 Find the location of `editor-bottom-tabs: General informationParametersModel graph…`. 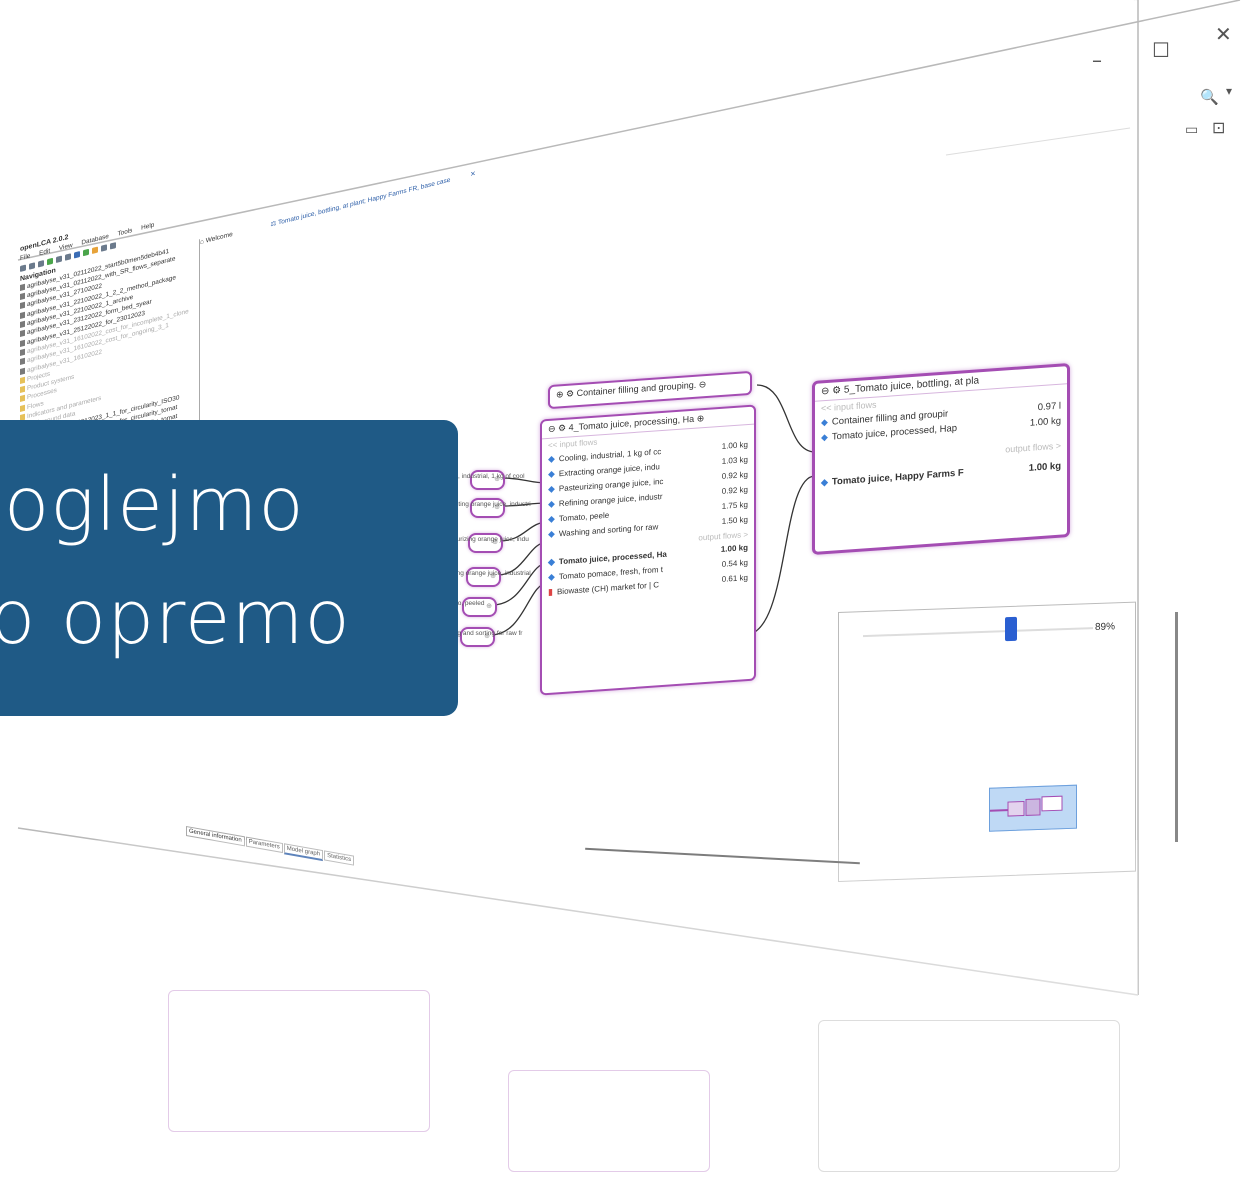

editor-bottom-tabs: General informationParametersModel graph… is located at coordinates (316, 856).